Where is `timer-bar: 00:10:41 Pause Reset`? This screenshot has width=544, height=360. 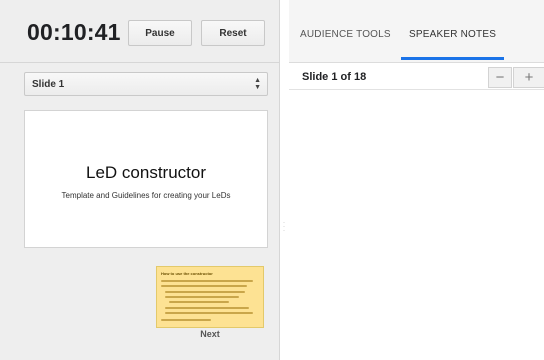 timer-bar: 00:10:41 Pause Reset is located at coordinates (140, 31).